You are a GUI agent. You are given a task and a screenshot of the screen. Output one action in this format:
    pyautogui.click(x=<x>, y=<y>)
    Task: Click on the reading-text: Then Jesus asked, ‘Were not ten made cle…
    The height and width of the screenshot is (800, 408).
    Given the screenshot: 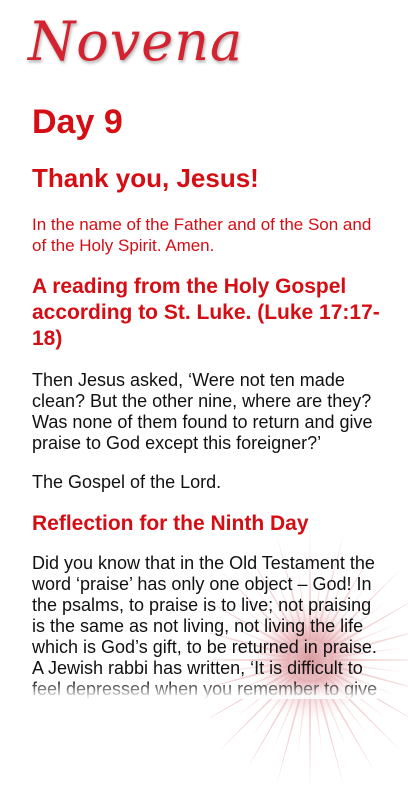 What is the action you would take?
    pyautogui.click(x=202, y=411)
    